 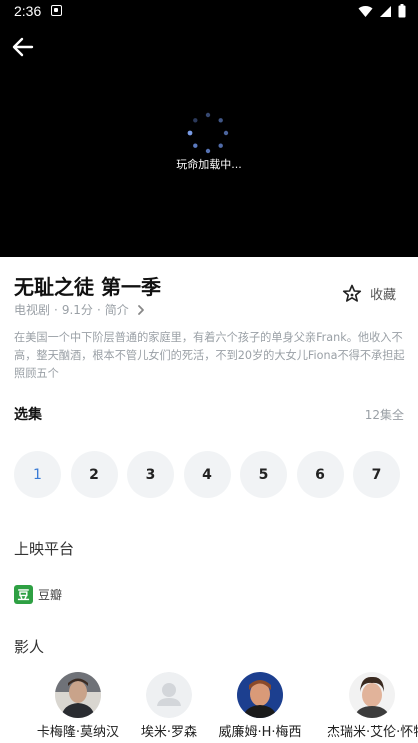 I want to click on cast-item: 杰瑞米·艾伦·怀特, so click(x=372, y=706).